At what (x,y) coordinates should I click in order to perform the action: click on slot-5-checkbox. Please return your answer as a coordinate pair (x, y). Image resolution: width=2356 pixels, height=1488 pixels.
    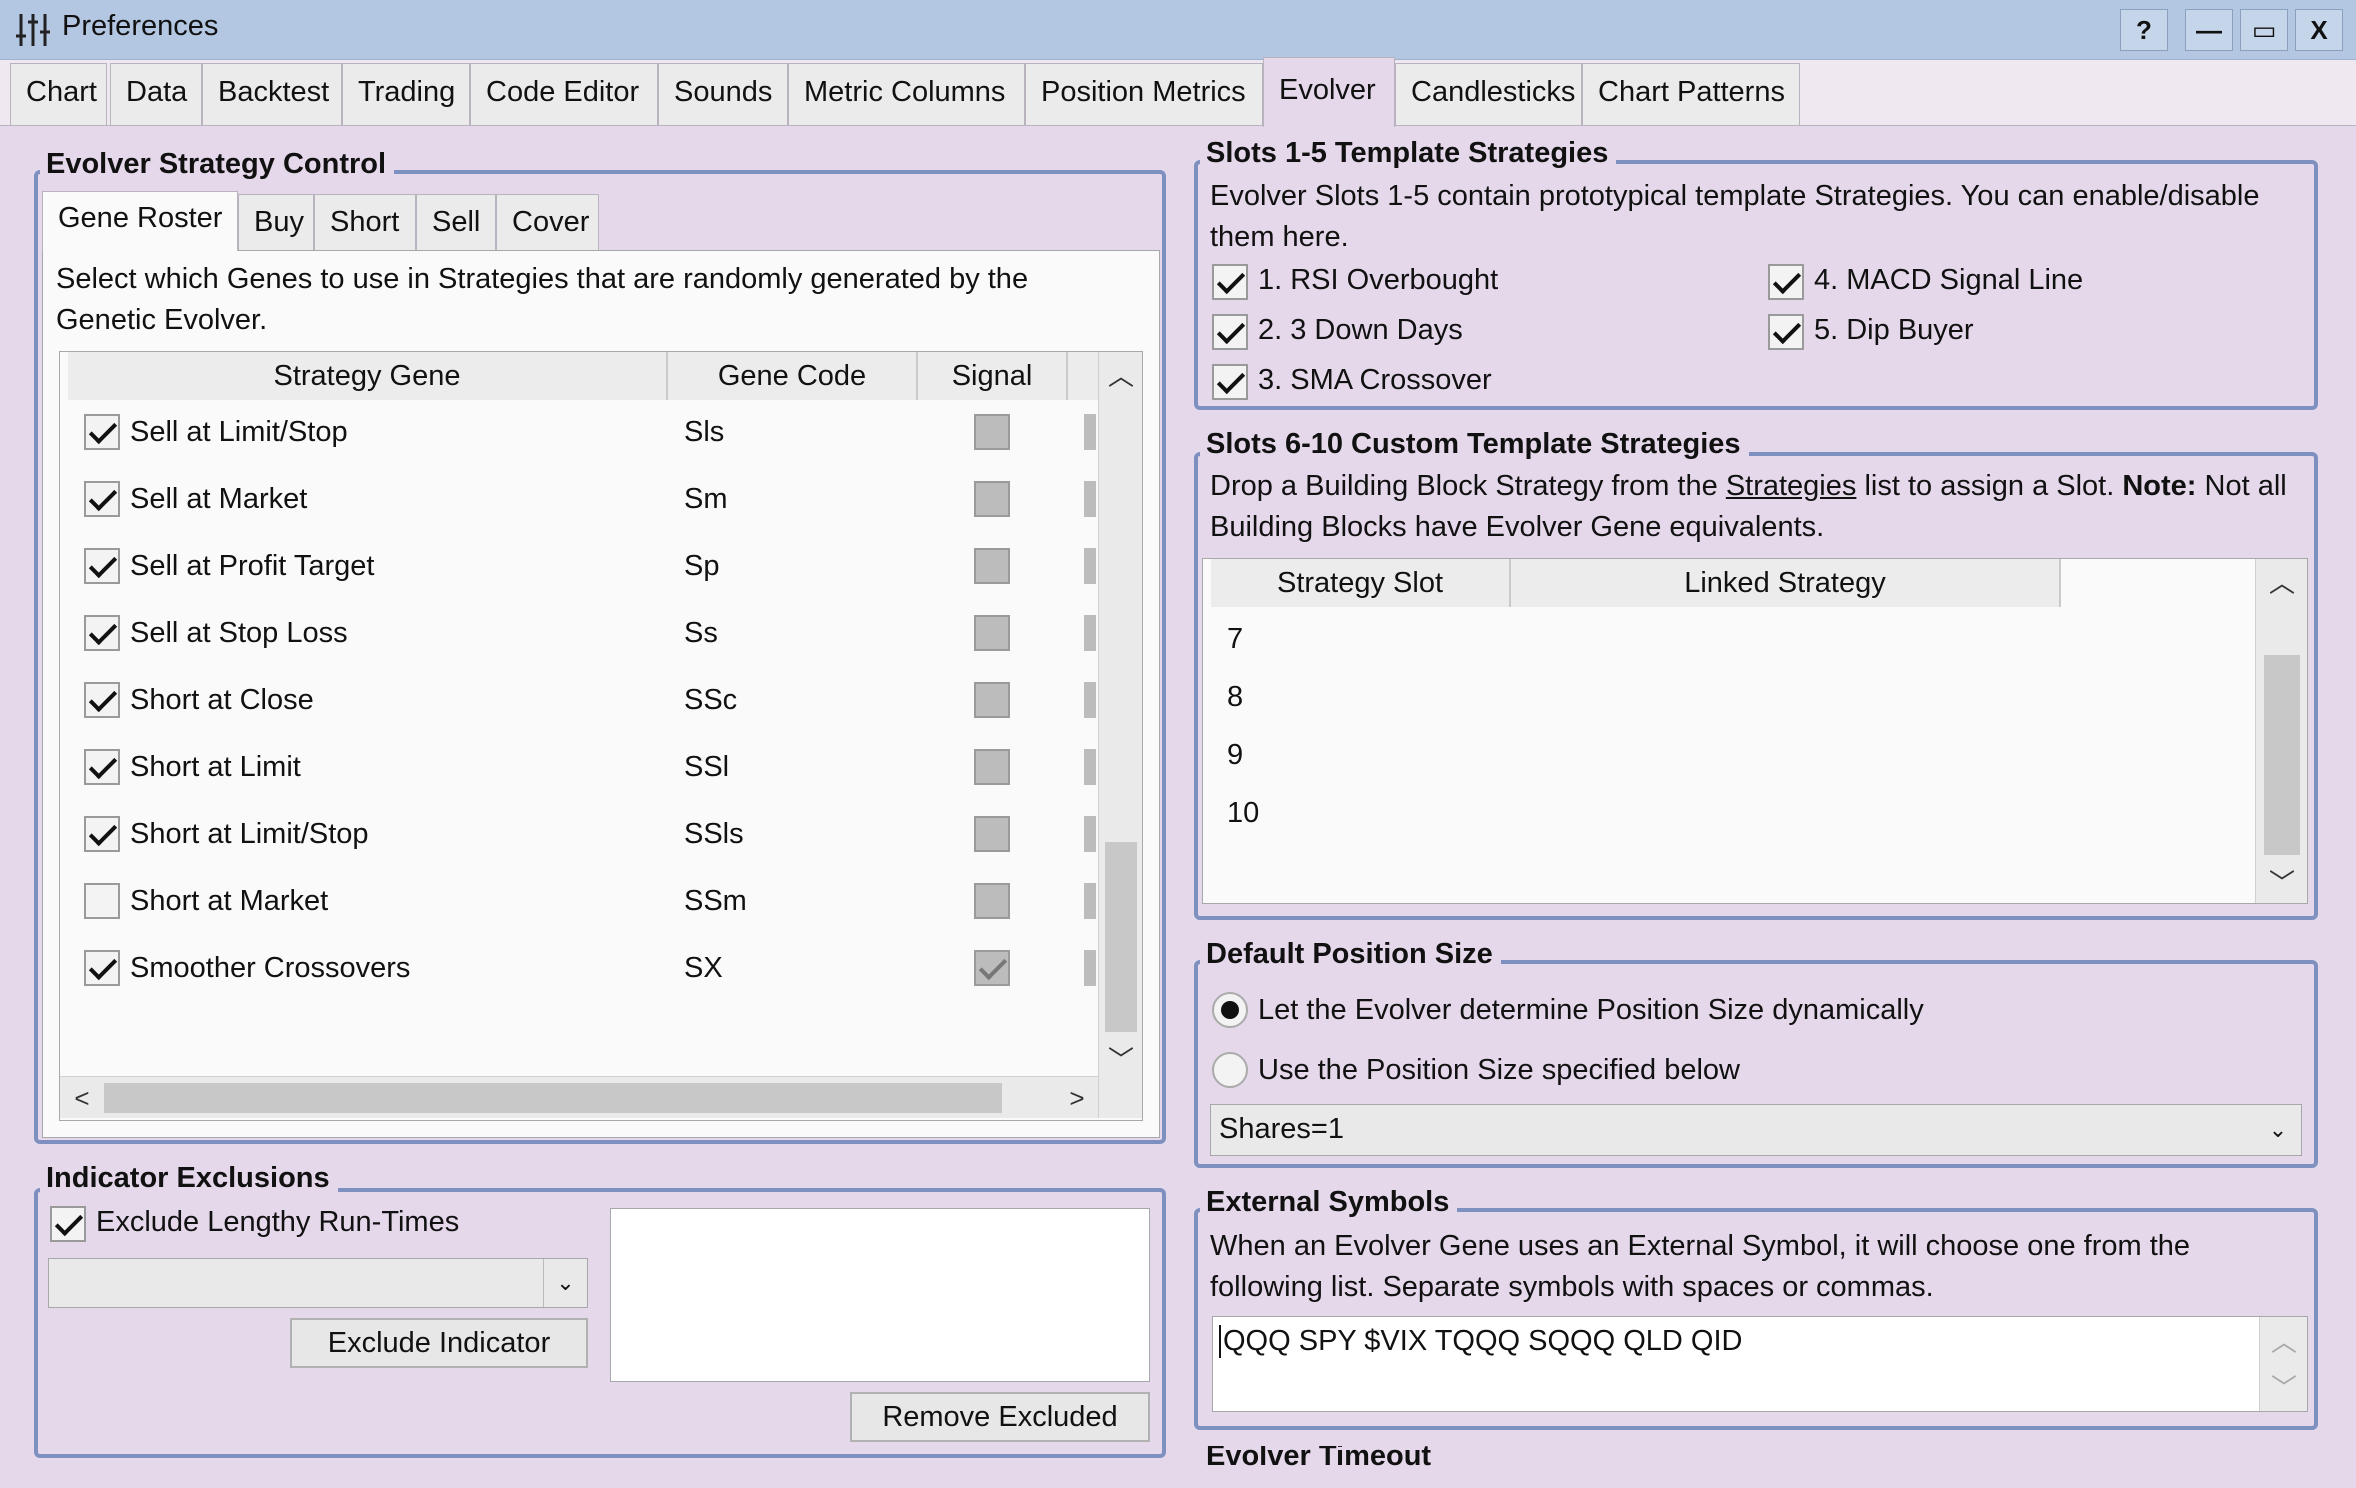
    Looking at the image, I should click on (1786, 332).